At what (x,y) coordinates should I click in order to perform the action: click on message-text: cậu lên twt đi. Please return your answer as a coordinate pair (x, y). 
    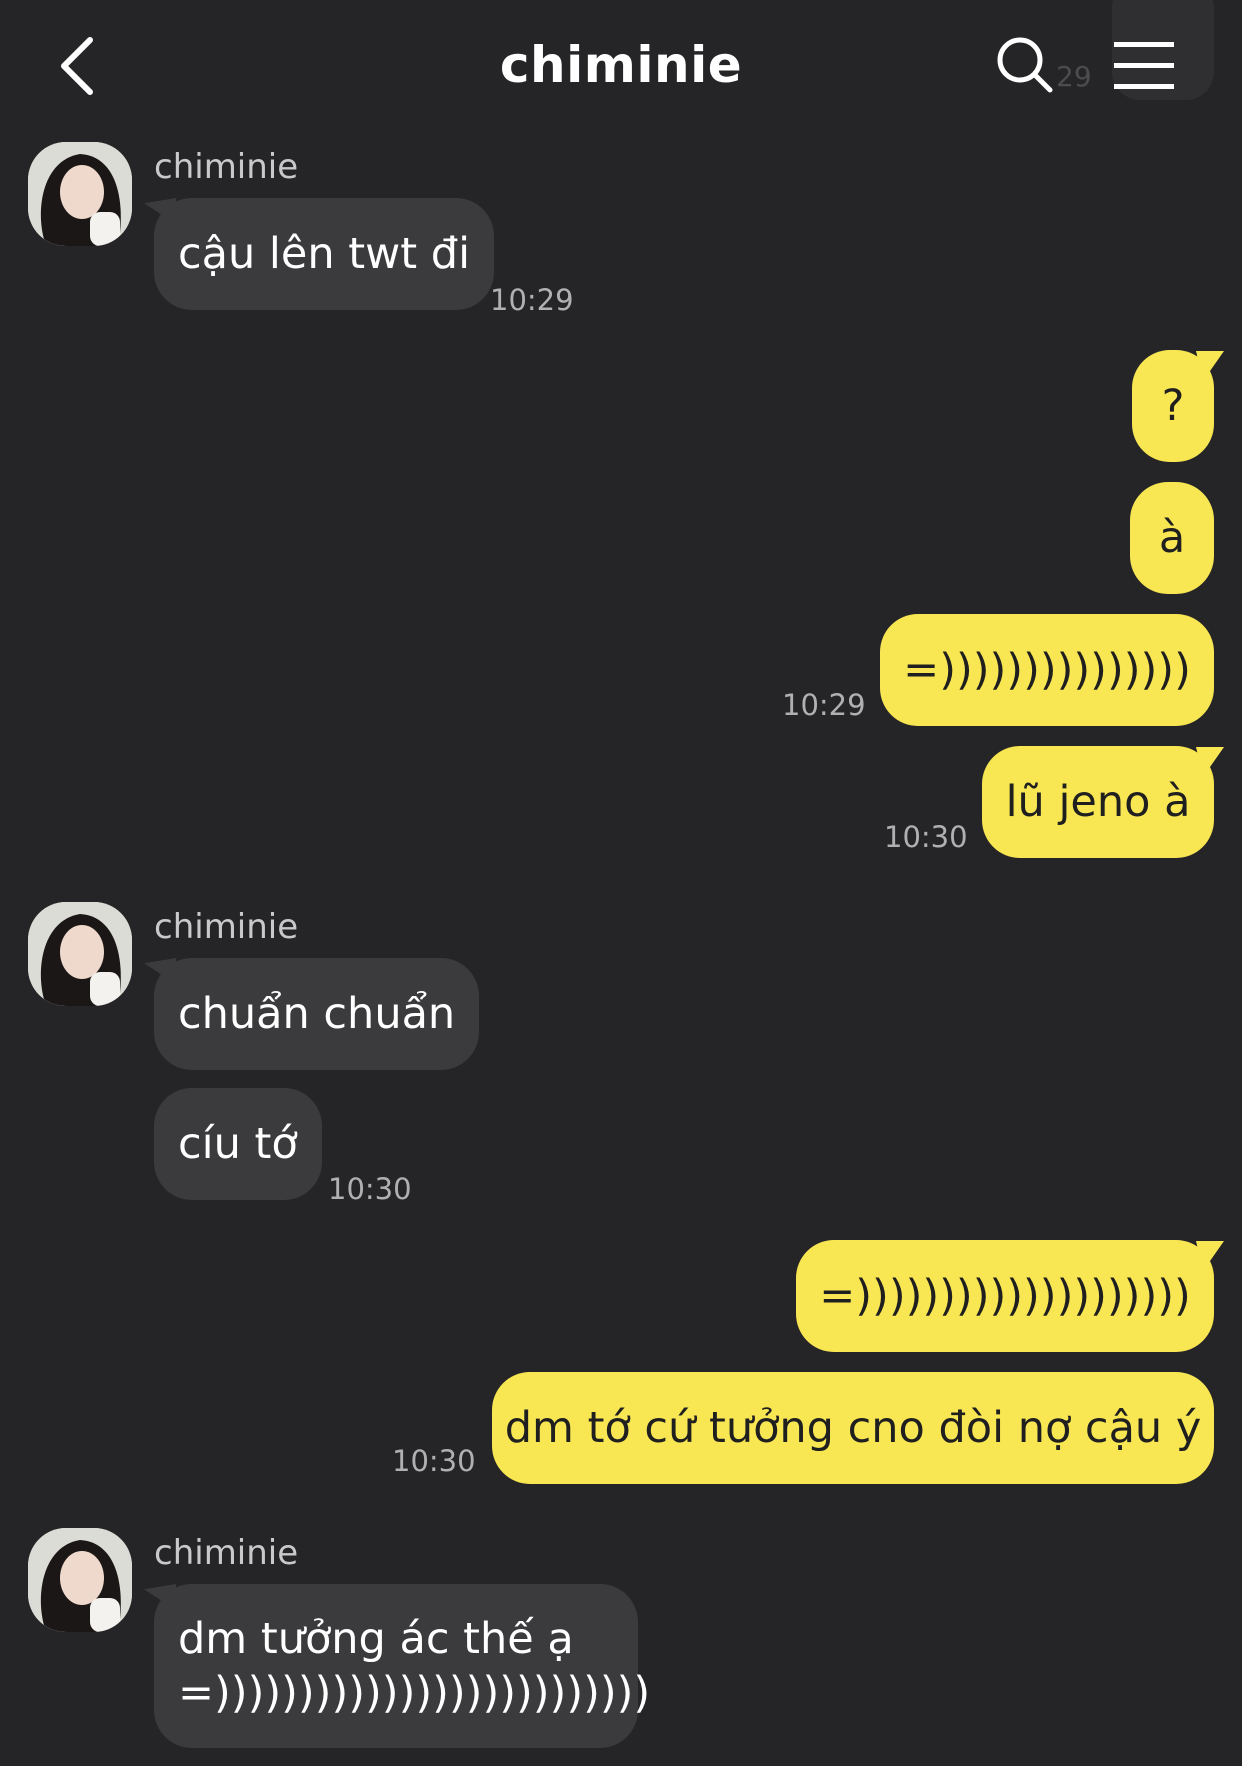
    Looking at the image, I should click on (324, 254).